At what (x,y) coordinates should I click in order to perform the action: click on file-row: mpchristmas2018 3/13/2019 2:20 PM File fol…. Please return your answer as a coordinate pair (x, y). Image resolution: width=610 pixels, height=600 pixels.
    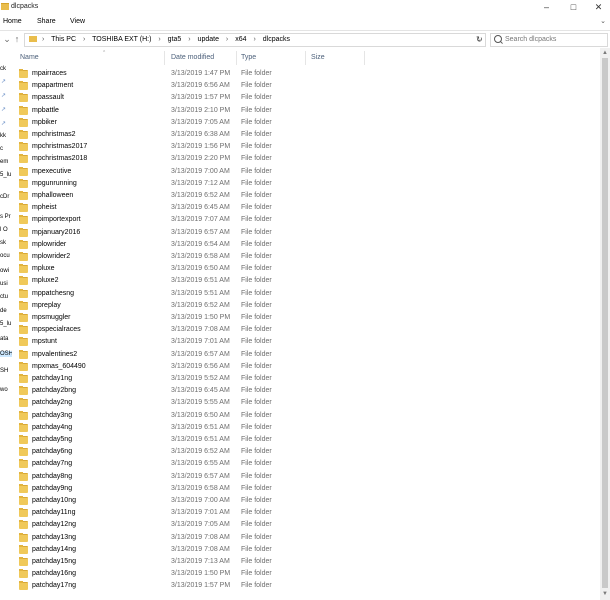
    Looking at the image, I should click on (306, 159).